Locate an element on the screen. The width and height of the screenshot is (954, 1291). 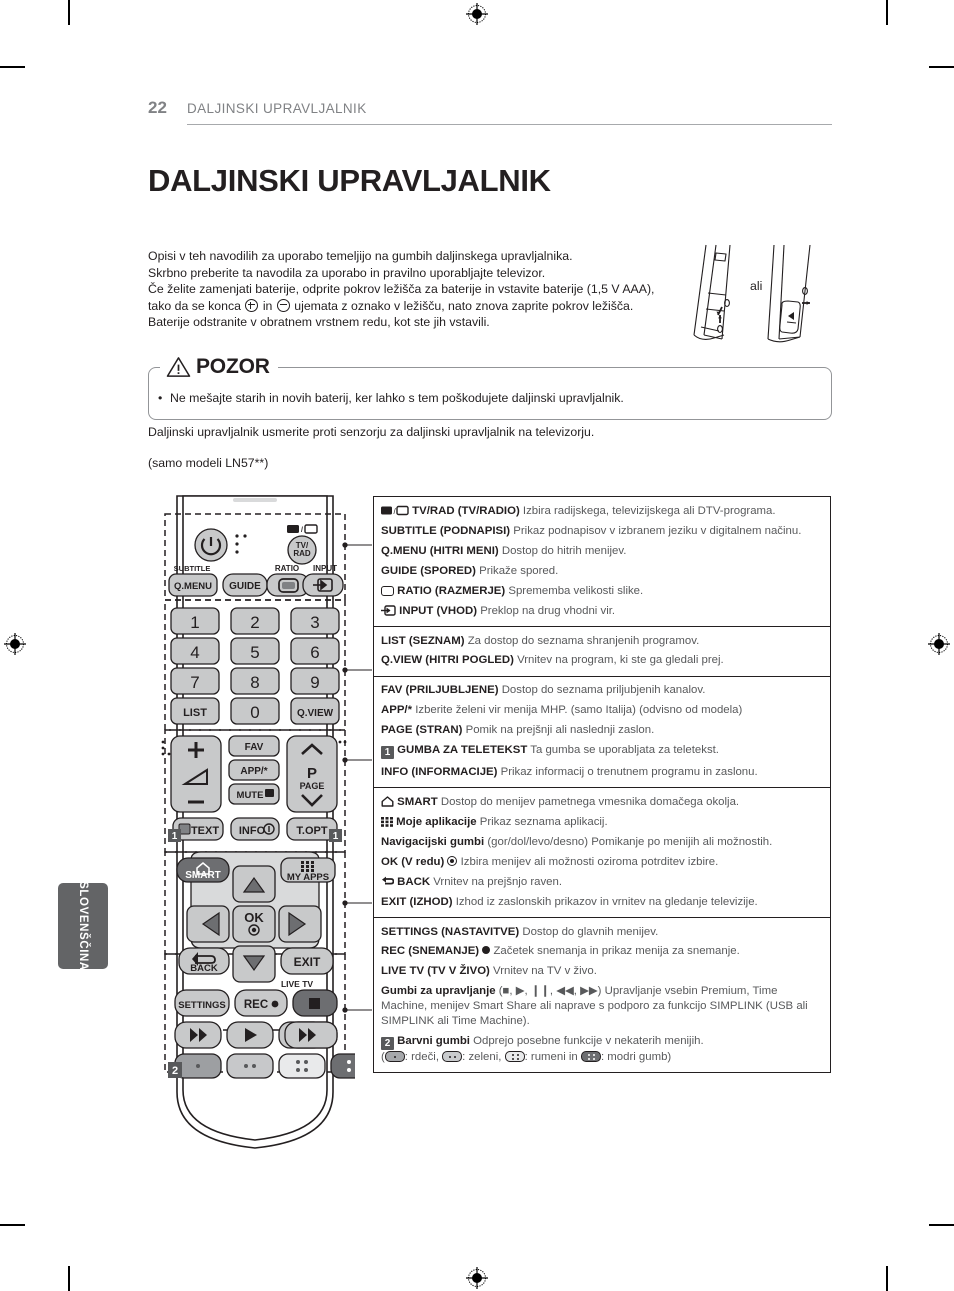
desc-row-rec-label: REC (SNEMANJE) is located at coordinates (430, 951).